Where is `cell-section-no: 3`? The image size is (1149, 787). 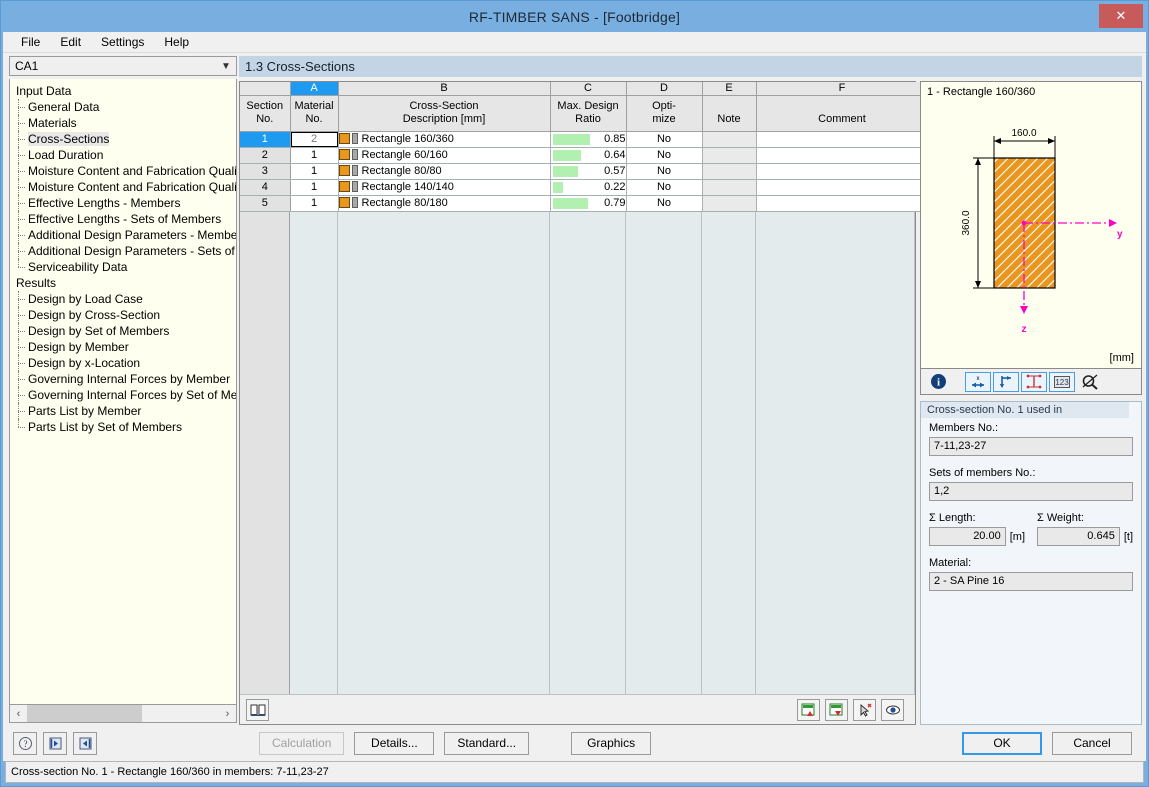 cell-section-no: 3 is located at coordinates (265, 171).